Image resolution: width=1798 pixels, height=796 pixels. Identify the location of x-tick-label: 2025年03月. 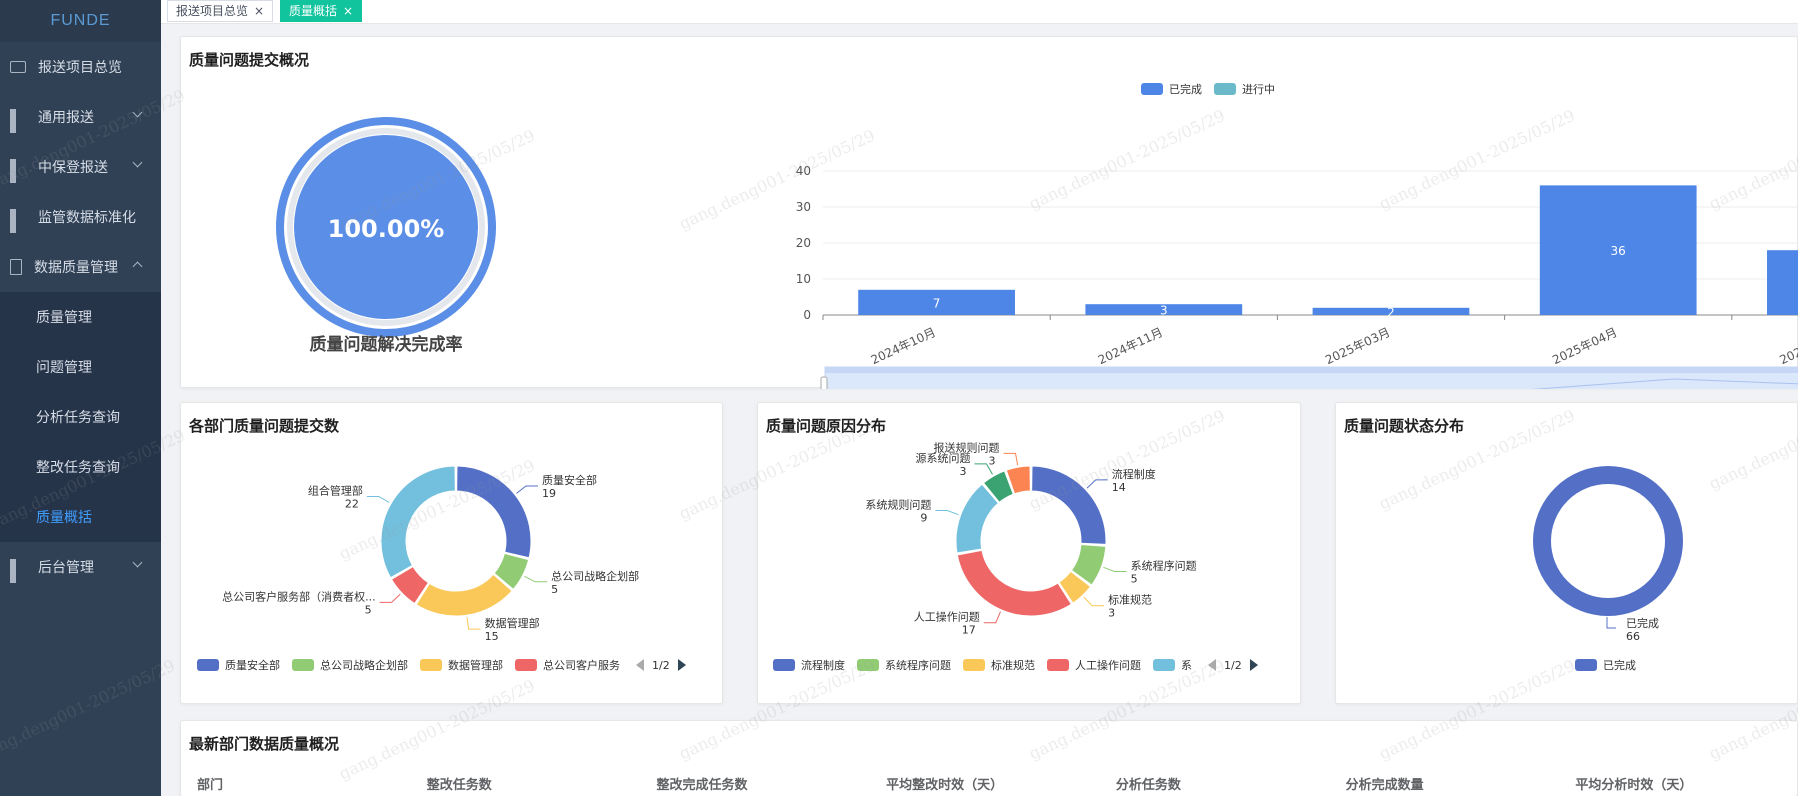
(1357, 346).